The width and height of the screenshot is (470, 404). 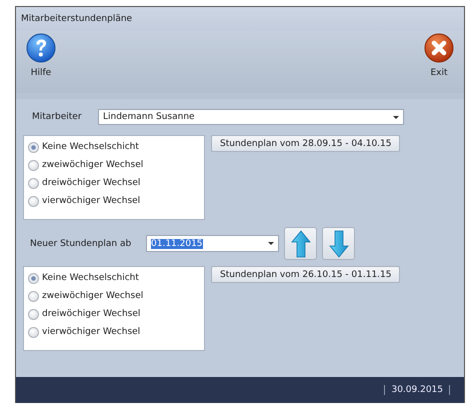 I want to click on up-arrow-icon, so click(x=300, y=244).